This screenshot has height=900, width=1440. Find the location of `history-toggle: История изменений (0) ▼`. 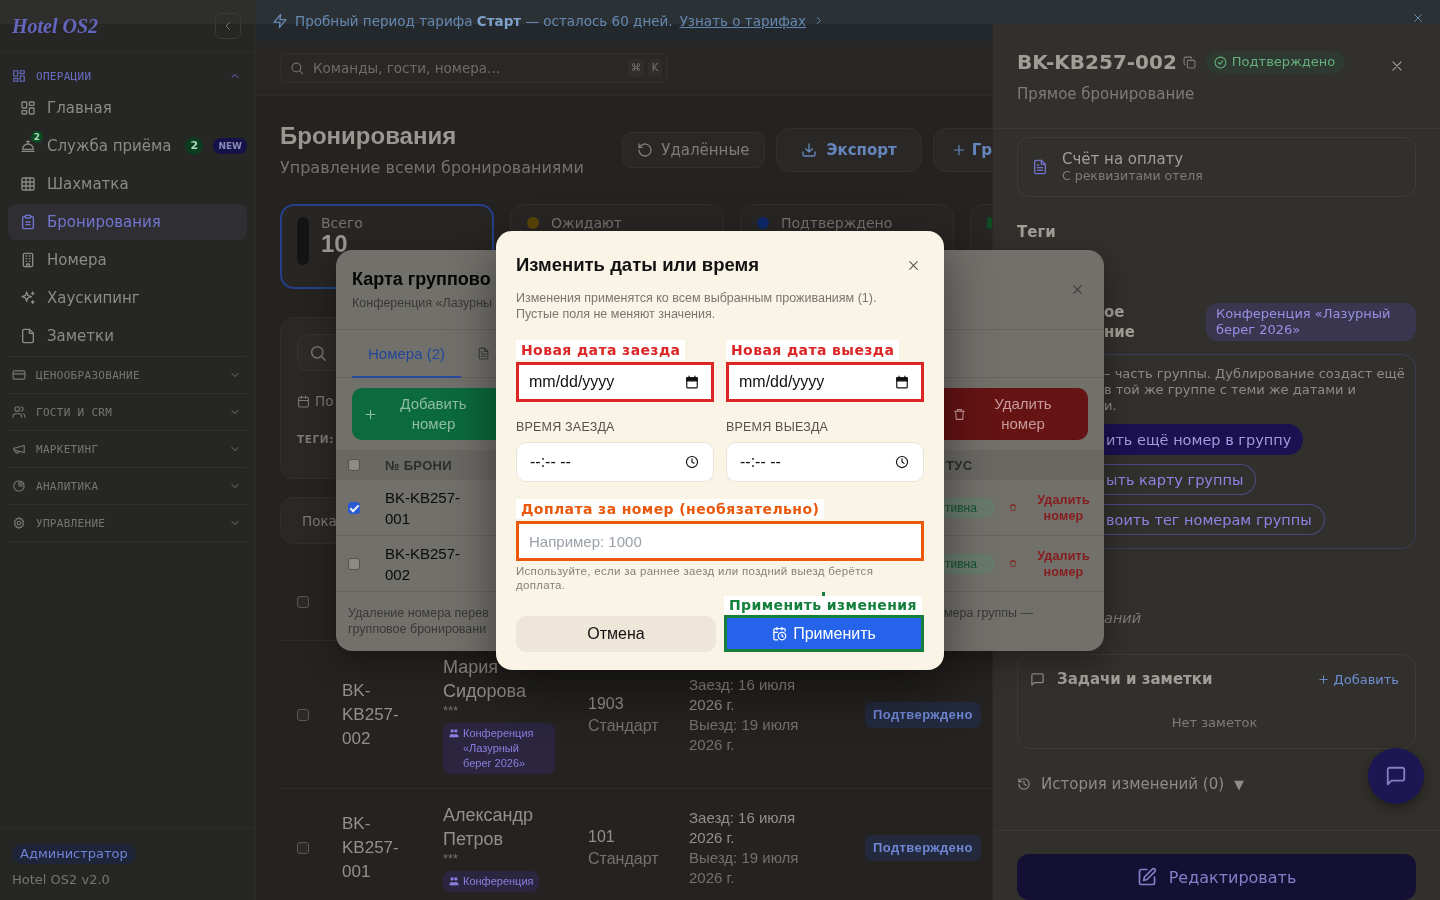

history-toggle: История изменений (0) ▼ is located at coordinates (1131, 784).